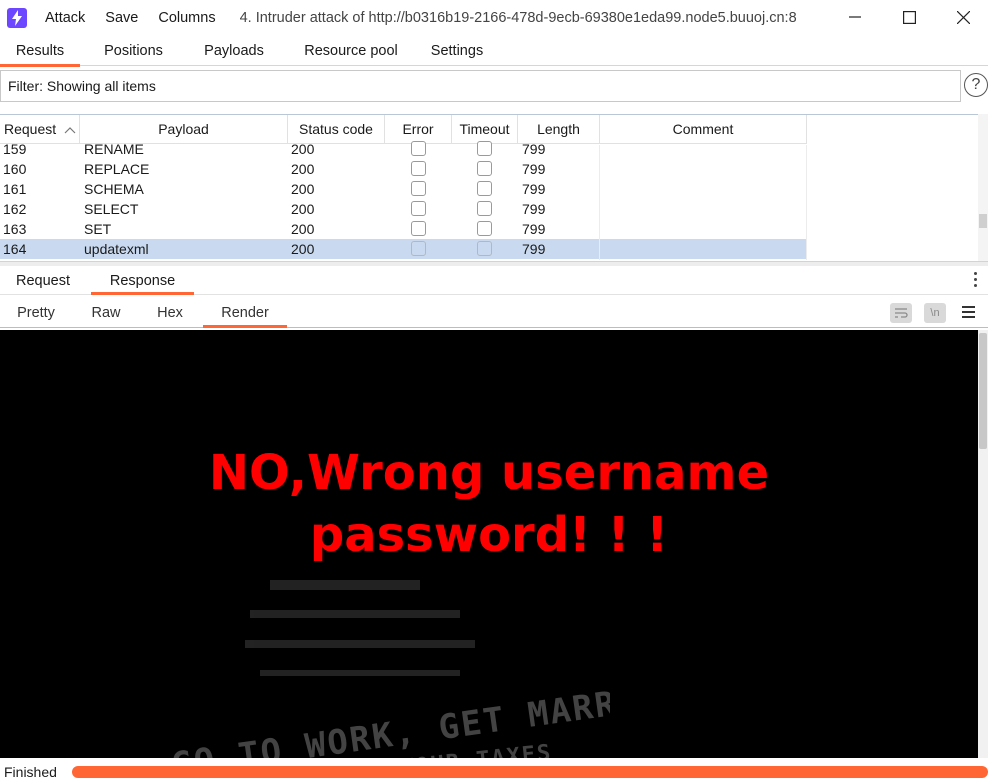  I want to click on progress-bar, so click(530, 772).